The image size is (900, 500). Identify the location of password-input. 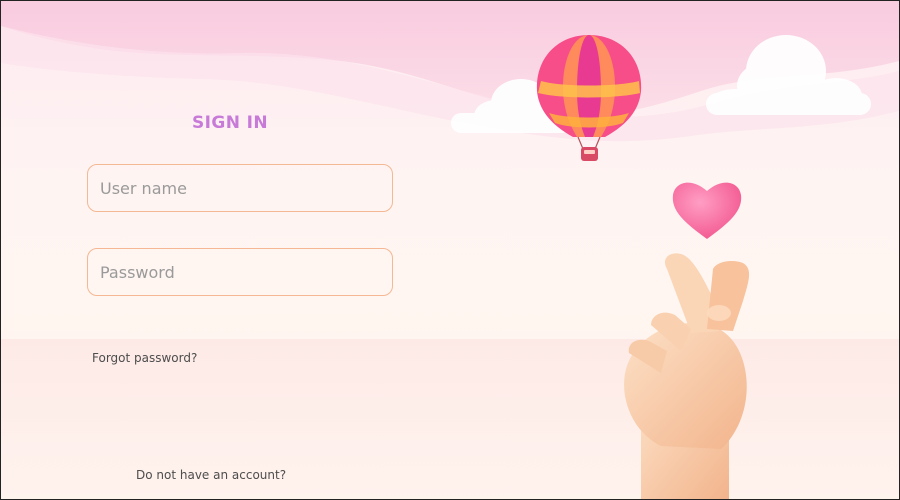
(240, 272).